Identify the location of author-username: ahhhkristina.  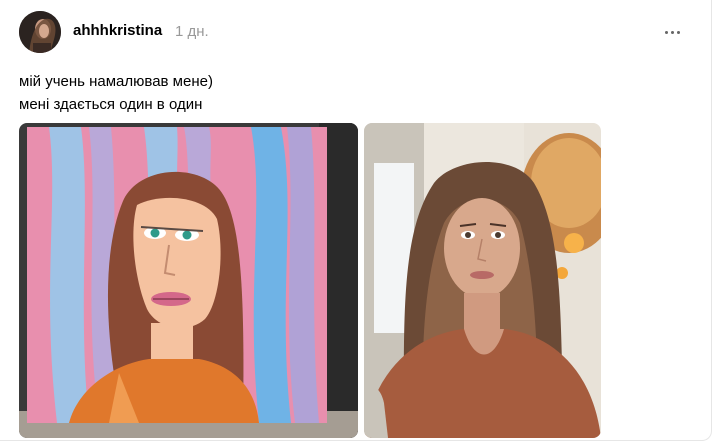
(117, 30).